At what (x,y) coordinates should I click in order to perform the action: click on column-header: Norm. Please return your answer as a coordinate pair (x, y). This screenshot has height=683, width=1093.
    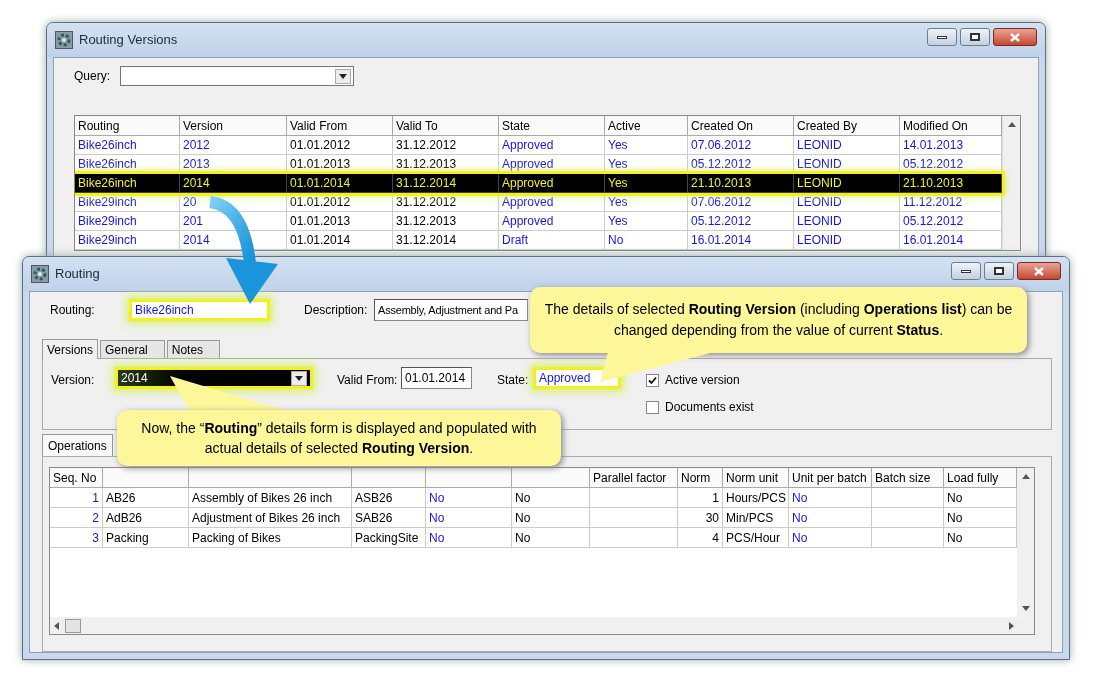
    Looking at the image, I should click on (700, 478).